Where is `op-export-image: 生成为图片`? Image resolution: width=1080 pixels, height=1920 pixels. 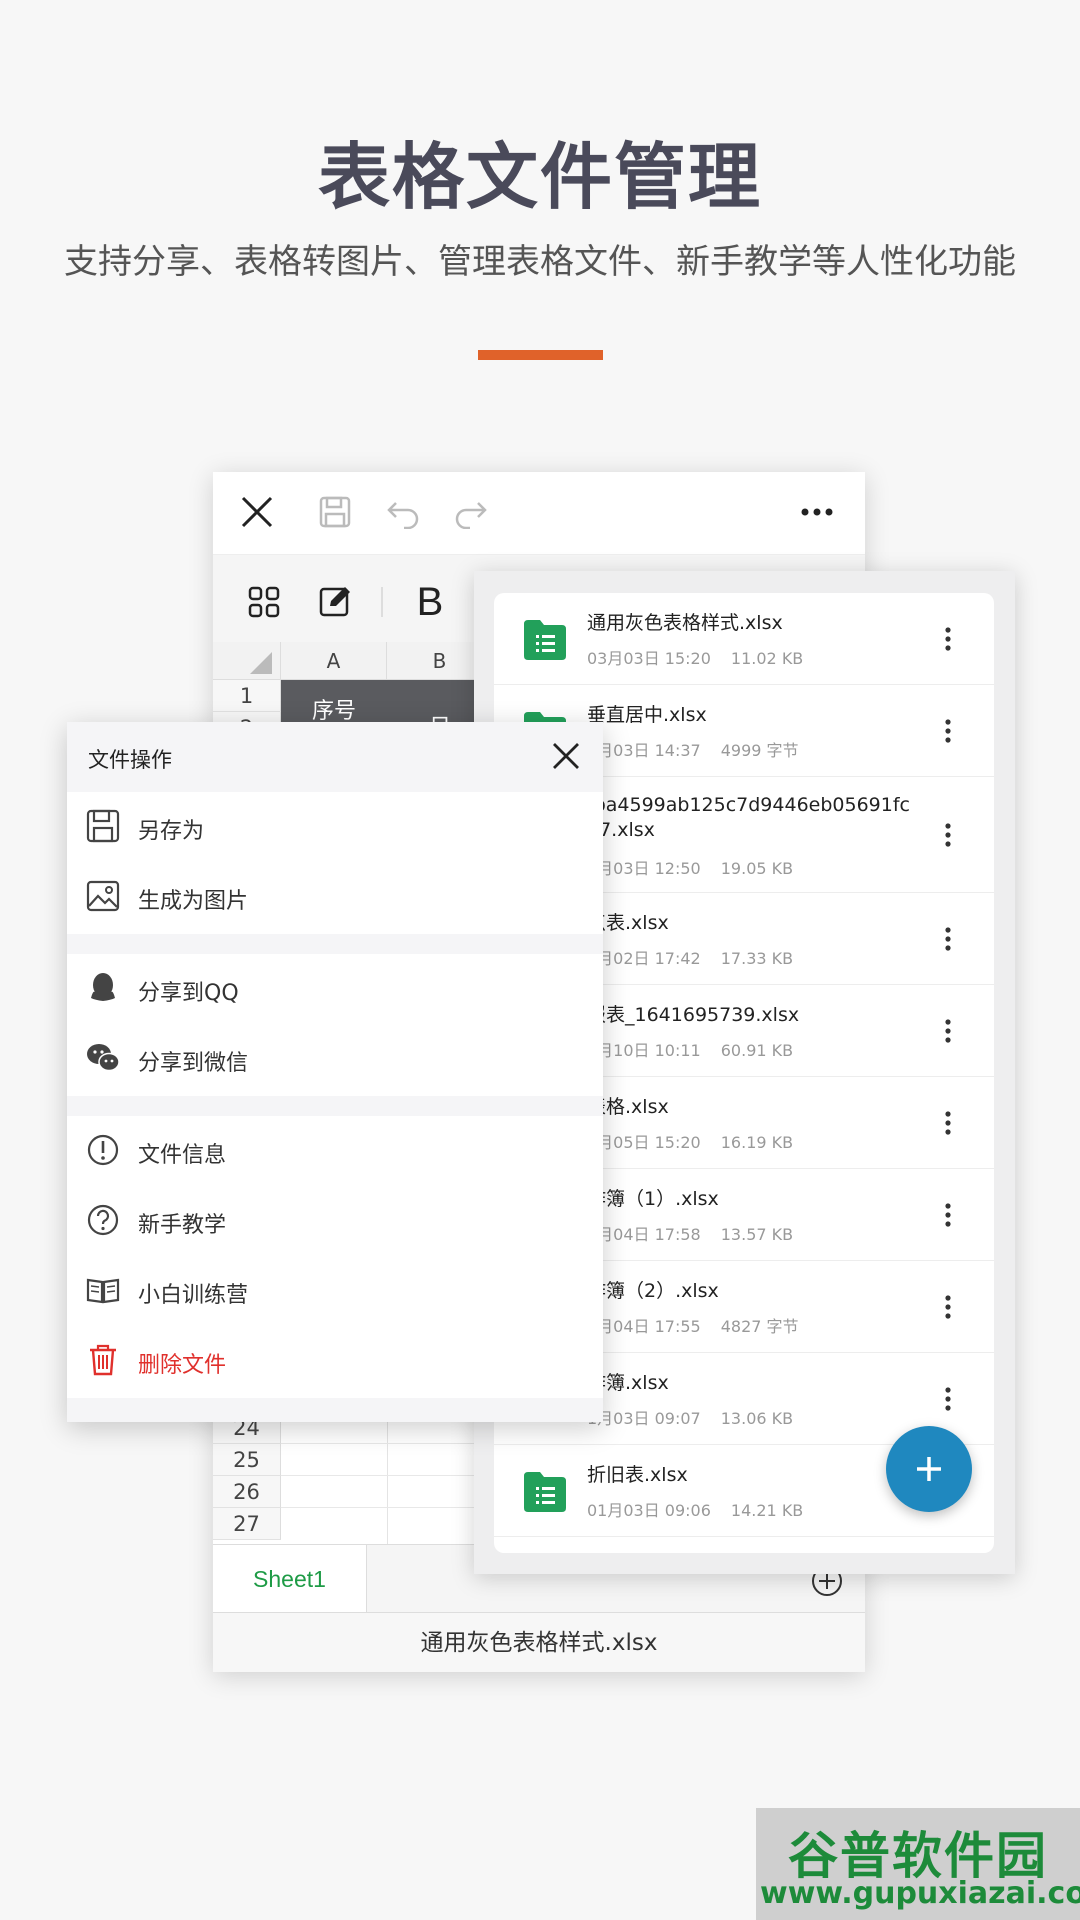
op-export-image: 生成为图片 is located at coordinates (335, 897).